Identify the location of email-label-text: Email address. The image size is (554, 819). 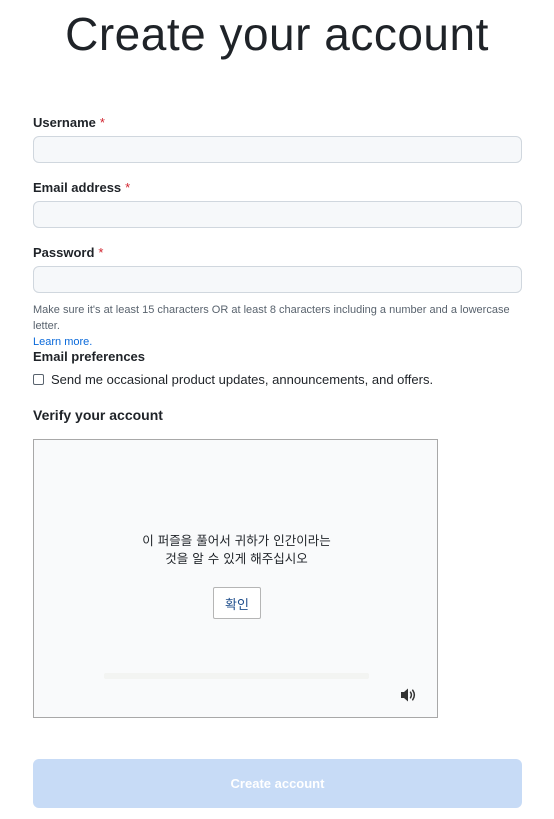
(77, 187).